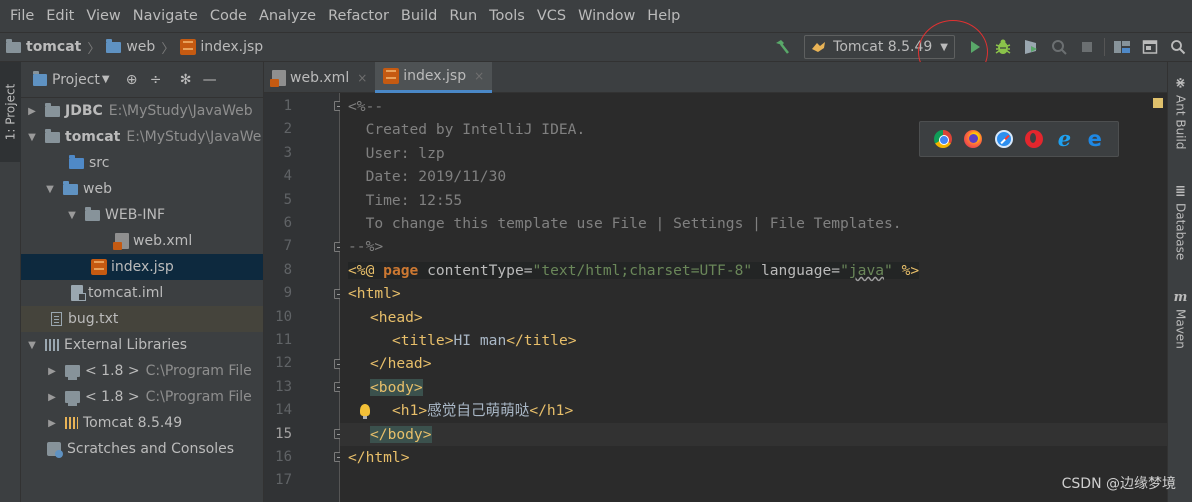 Image resolution: width=1192 pixels, height=502 pixels. I want to click on debug-bug-icon, so click(1003, 46).